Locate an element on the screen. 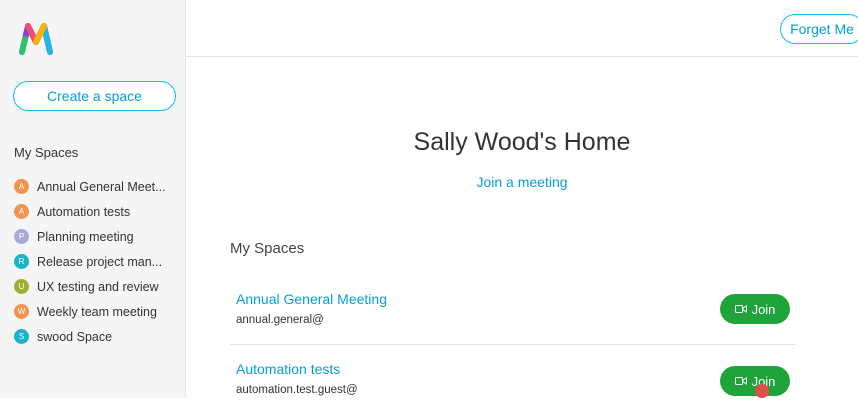  top-bar: Forget Me is located at coordinates (522, 28).